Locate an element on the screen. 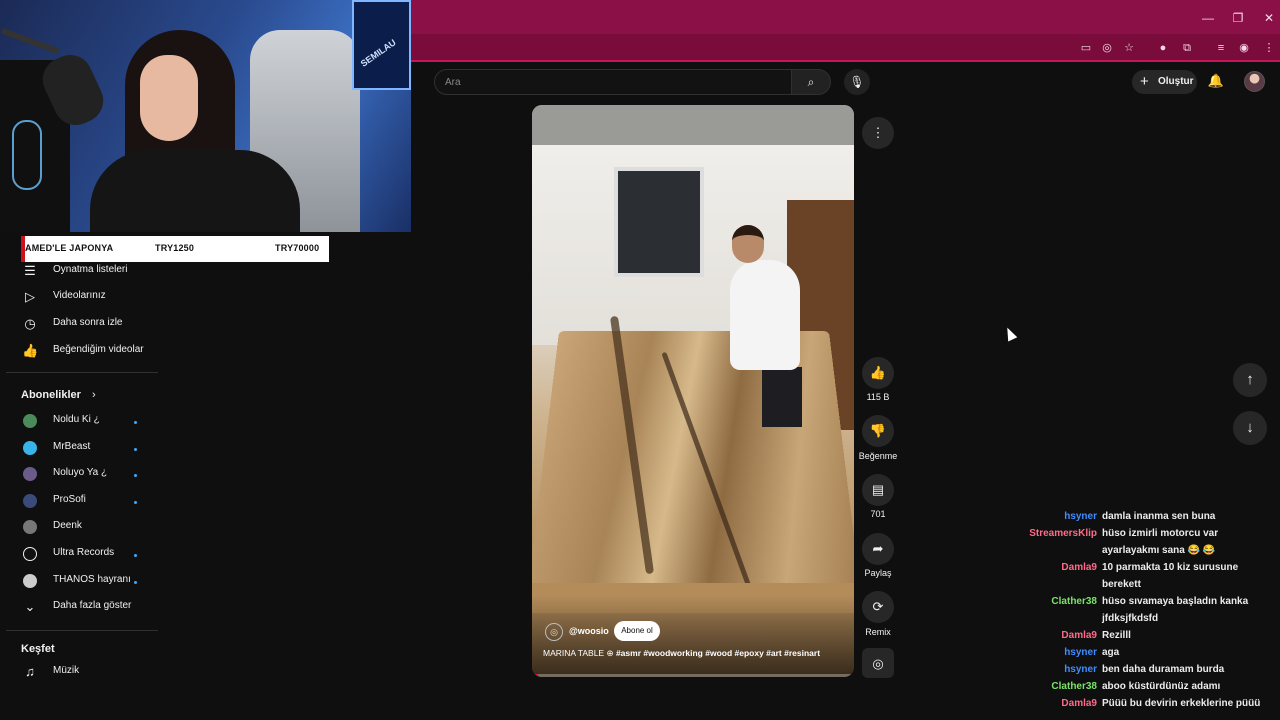 The image size is (1280, 720). webcam-overlay: SEMILAU is located at coordinates (205, 116).